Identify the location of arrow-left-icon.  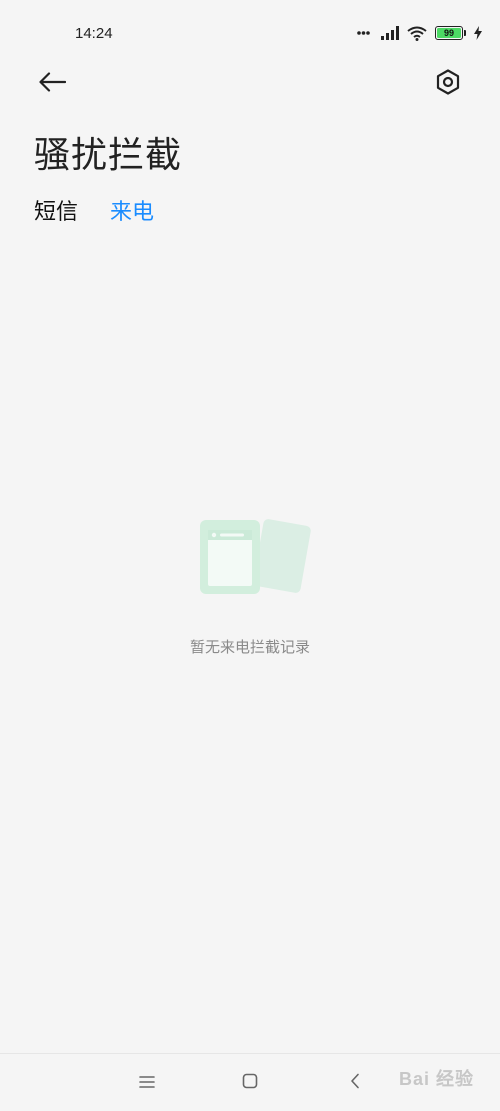
(52, 84).